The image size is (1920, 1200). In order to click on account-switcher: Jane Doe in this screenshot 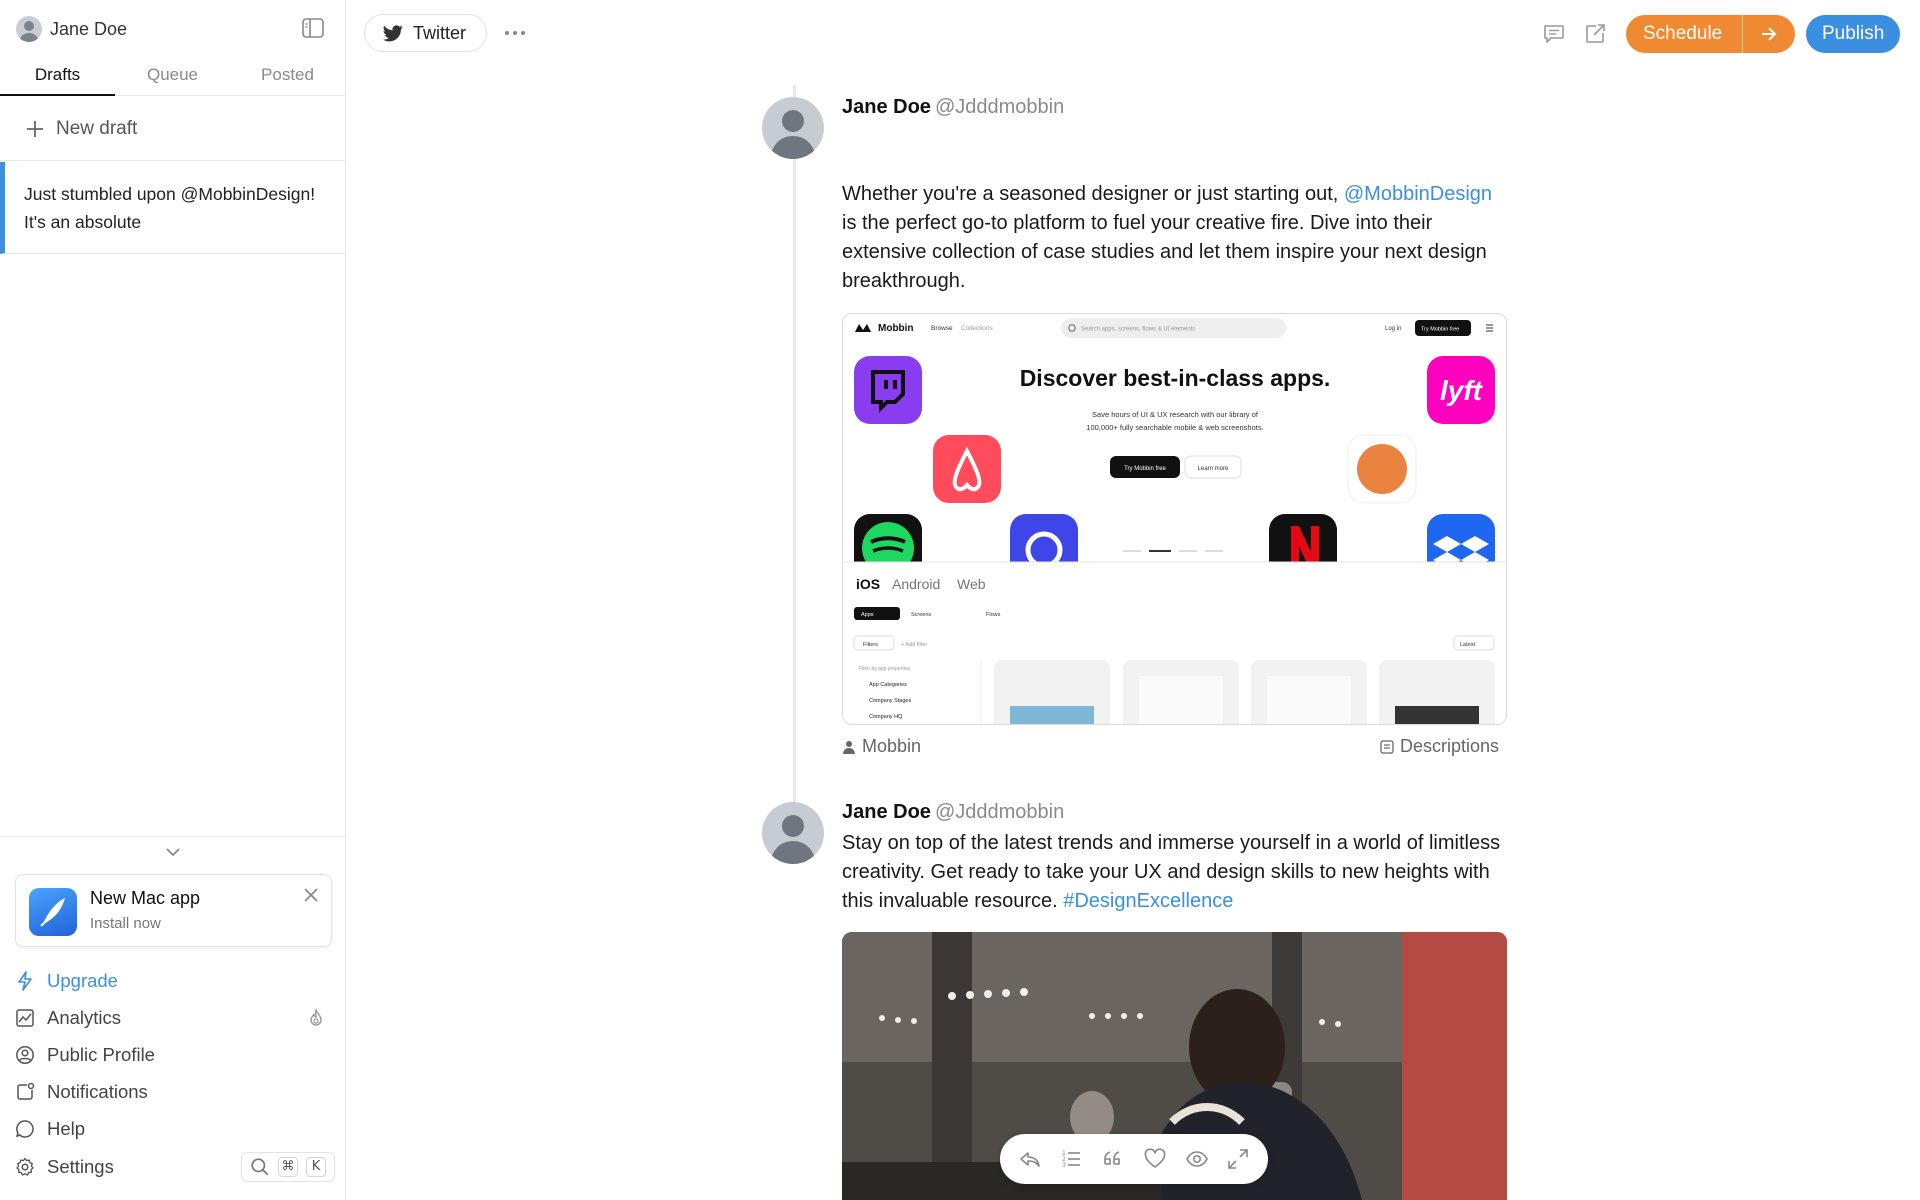, I will do `click(71, 29)`.